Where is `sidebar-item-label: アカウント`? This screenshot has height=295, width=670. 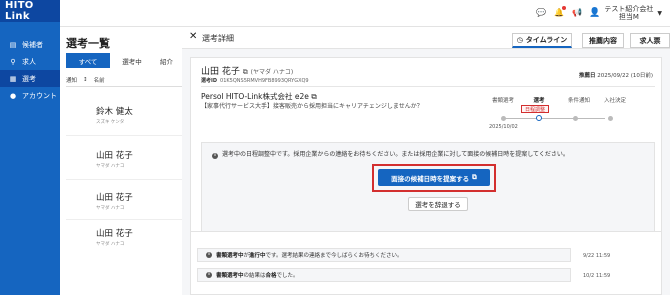
sidebar-item-label: アカウント is located at coordinates (39, 95).